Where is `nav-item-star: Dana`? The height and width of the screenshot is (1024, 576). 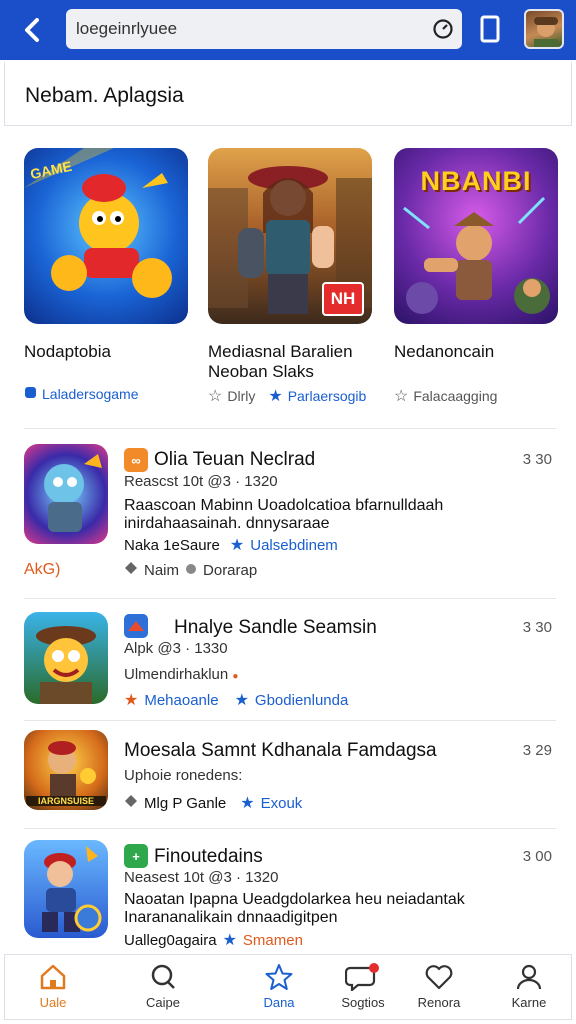 nav-item-star: Dana is located at coordinates (279, 986).